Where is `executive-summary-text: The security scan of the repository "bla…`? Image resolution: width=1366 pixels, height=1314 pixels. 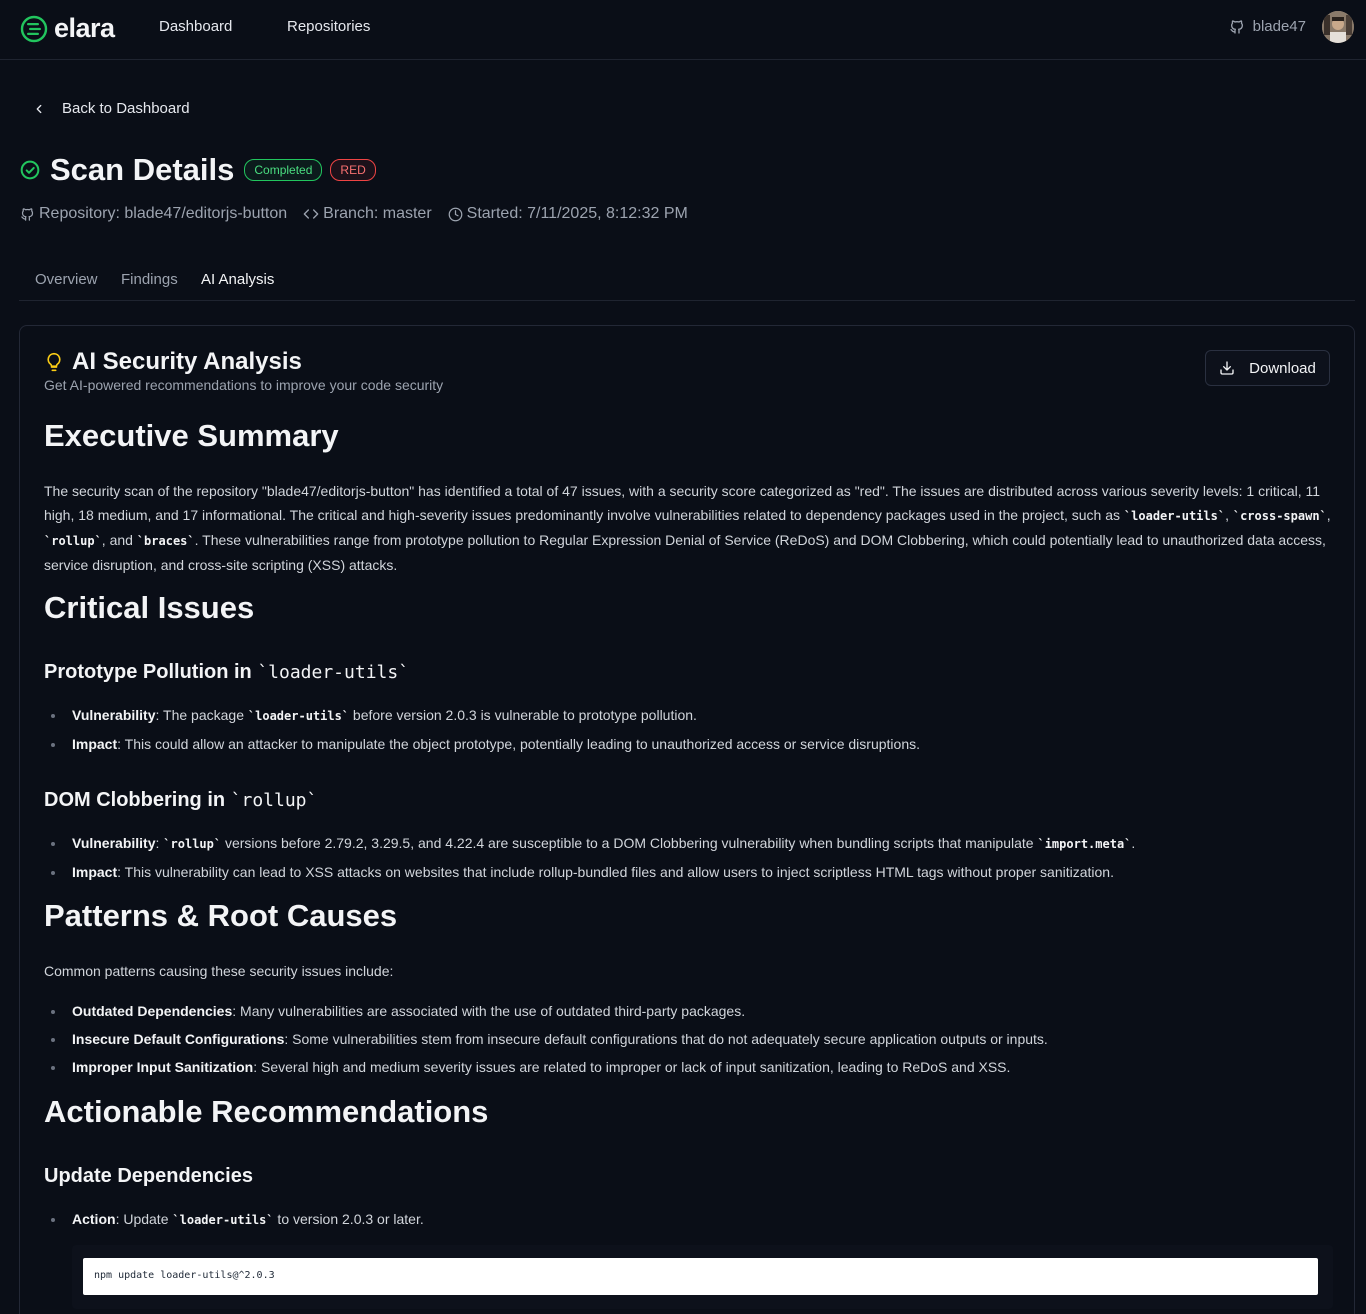 executive-summary-text: The security scan of the repository "bla… is located at coordinates (689, 528).